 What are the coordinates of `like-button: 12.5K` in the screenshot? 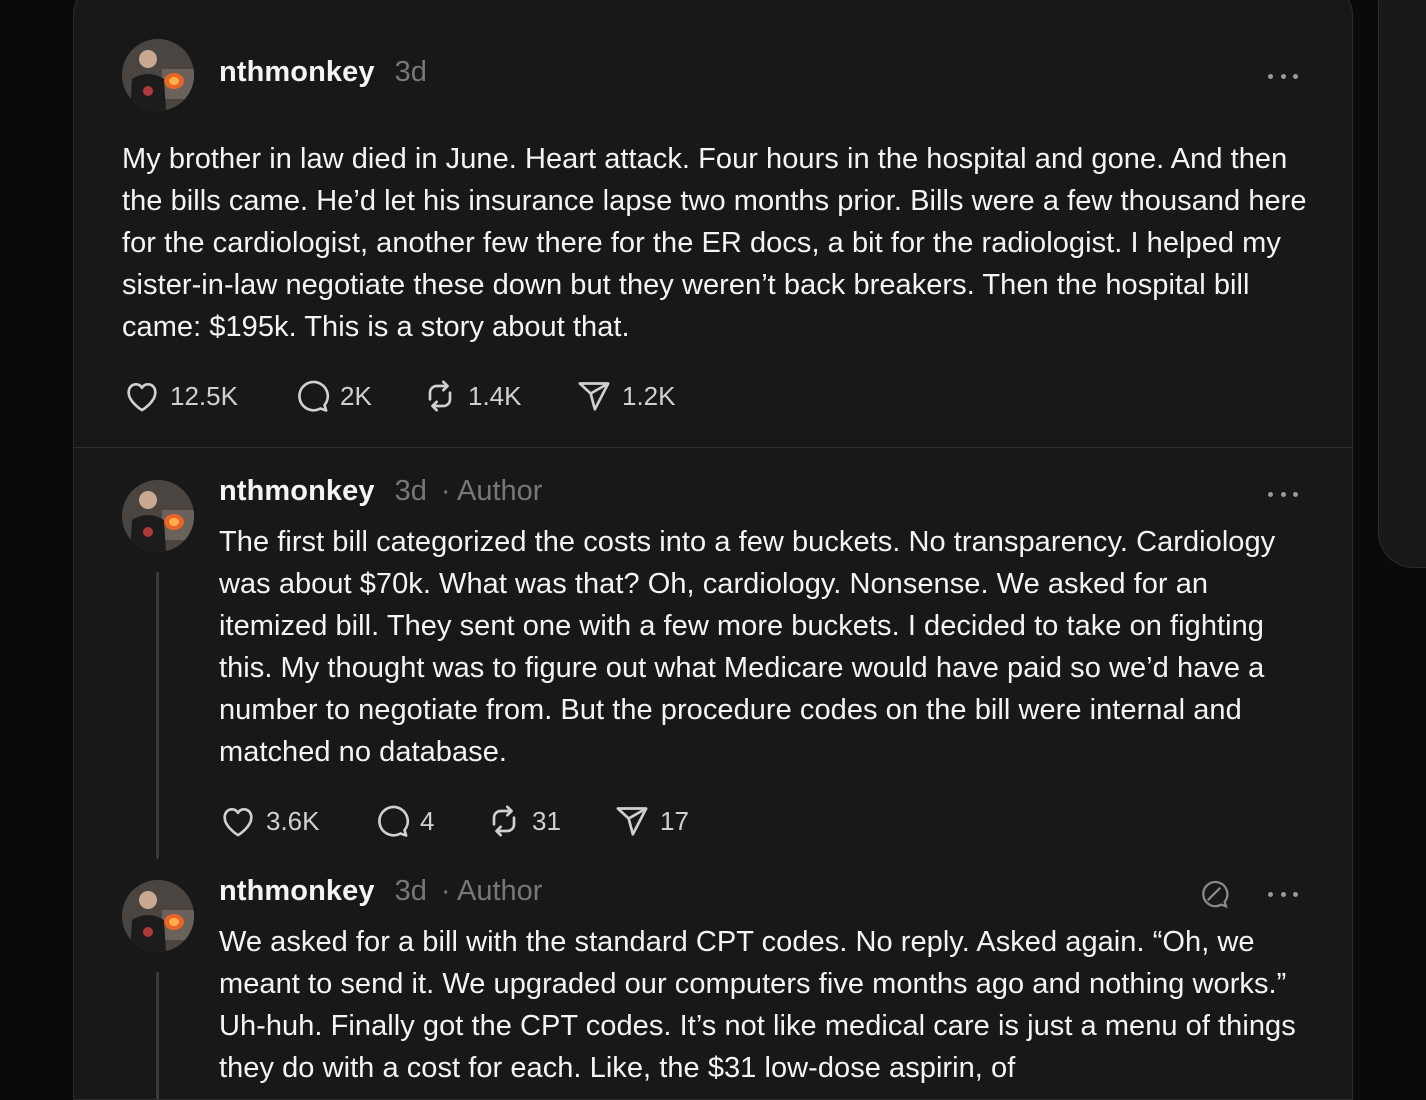 It's located at (207, 396).